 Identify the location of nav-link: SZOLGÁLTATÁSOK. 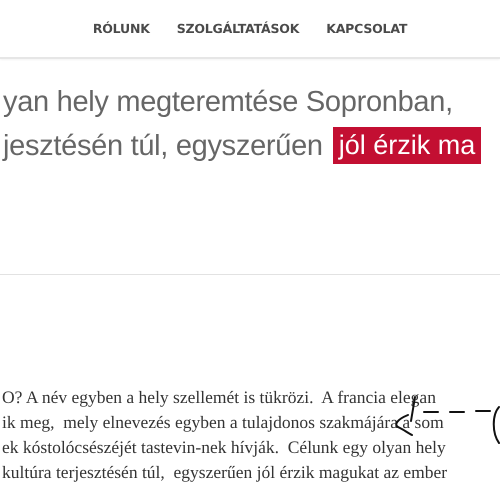
(238, 28).